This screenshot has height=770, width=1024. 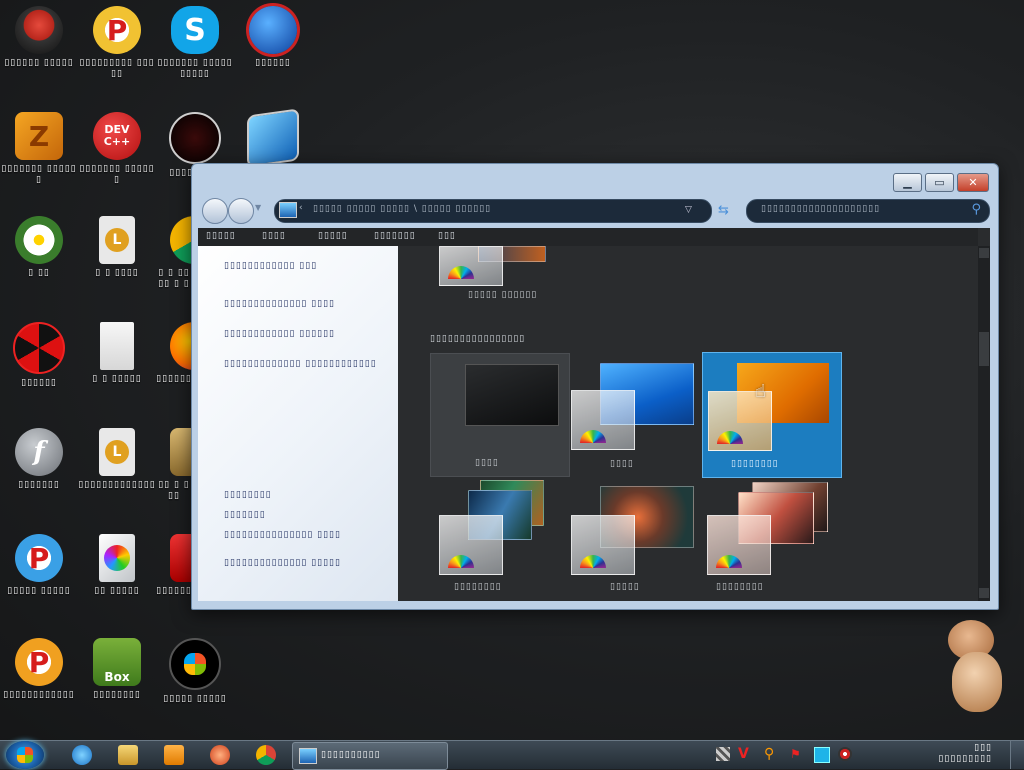 I want to click on close-button: ✕, so click(x=973, y=182).